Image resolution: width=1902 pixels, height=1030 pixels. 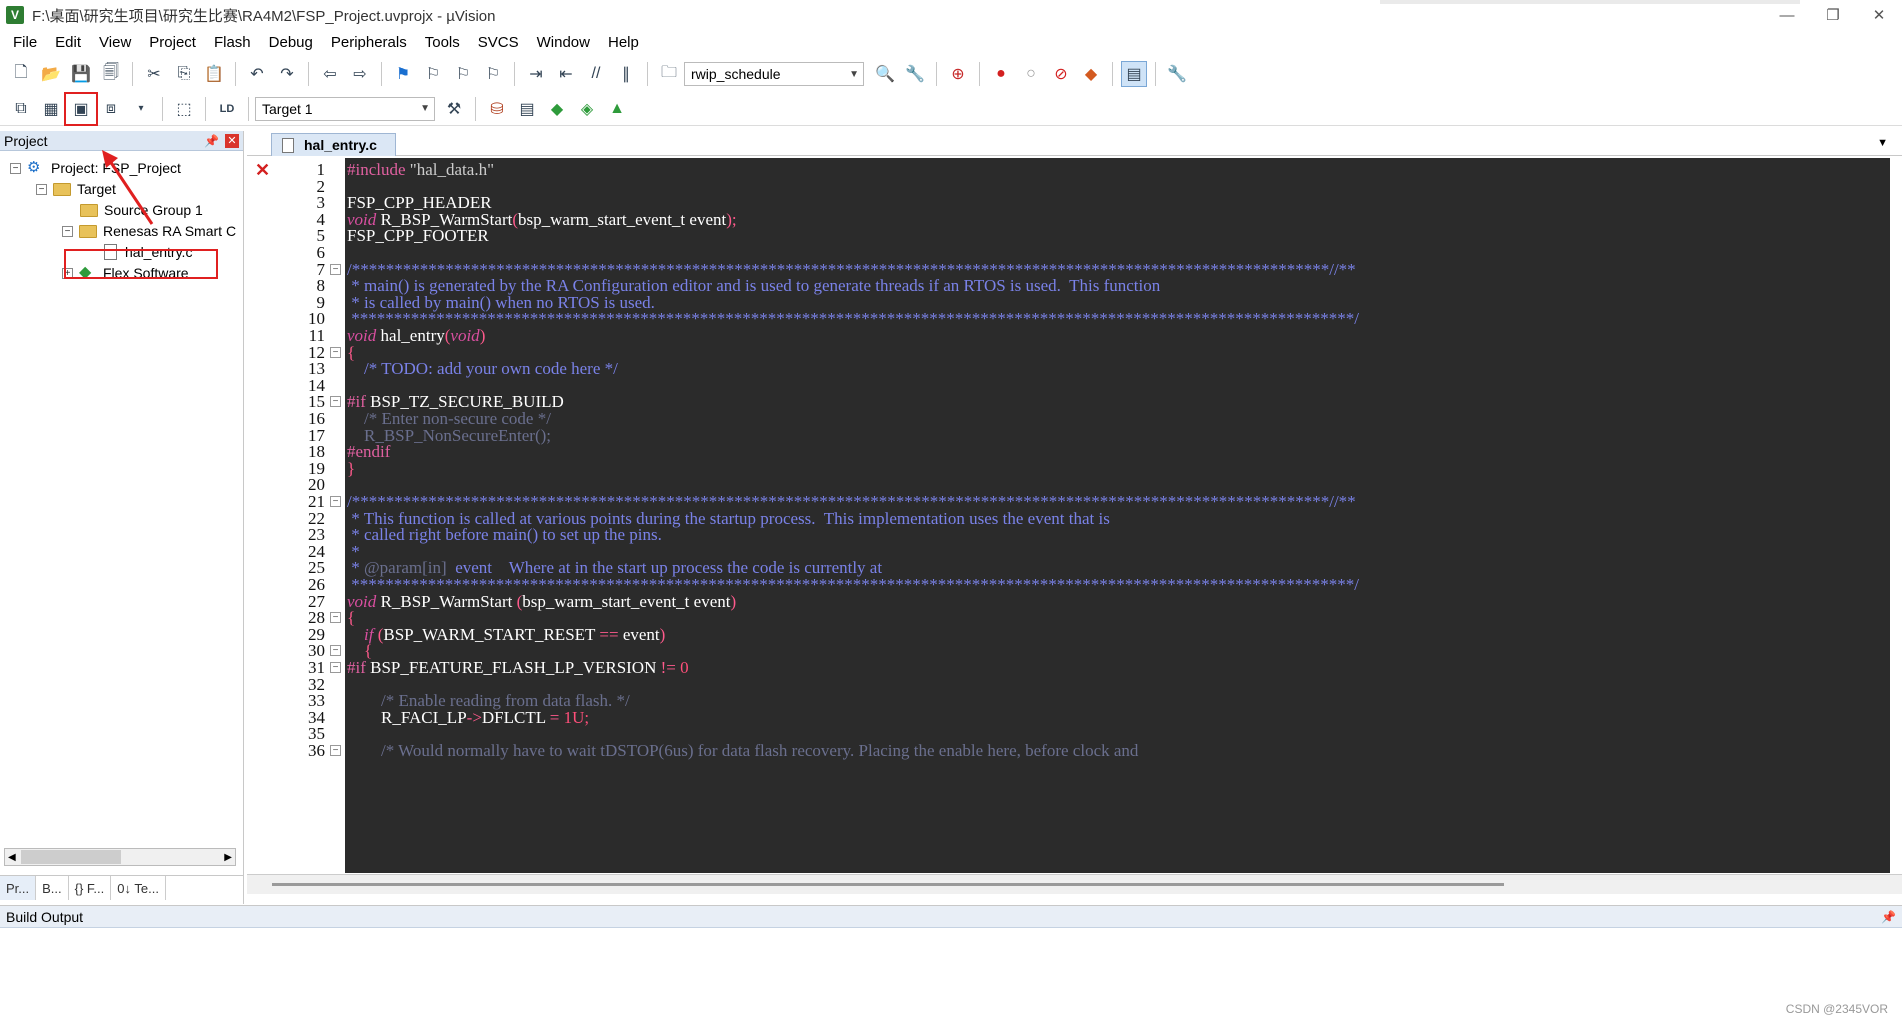 I want to click on redo-icon: ↷, so click(x=287, y=74).